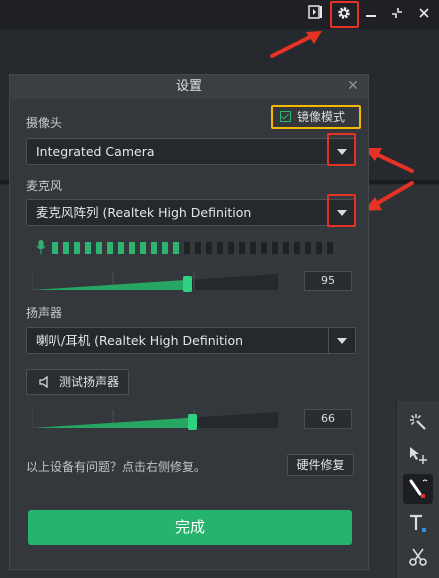 The image size is (439, 578). Describe the element at coordinates (140, 340) in the screenshot. I see `speaker-select-value: 喇叭/耳机 (Realtek High Definition` at that location.